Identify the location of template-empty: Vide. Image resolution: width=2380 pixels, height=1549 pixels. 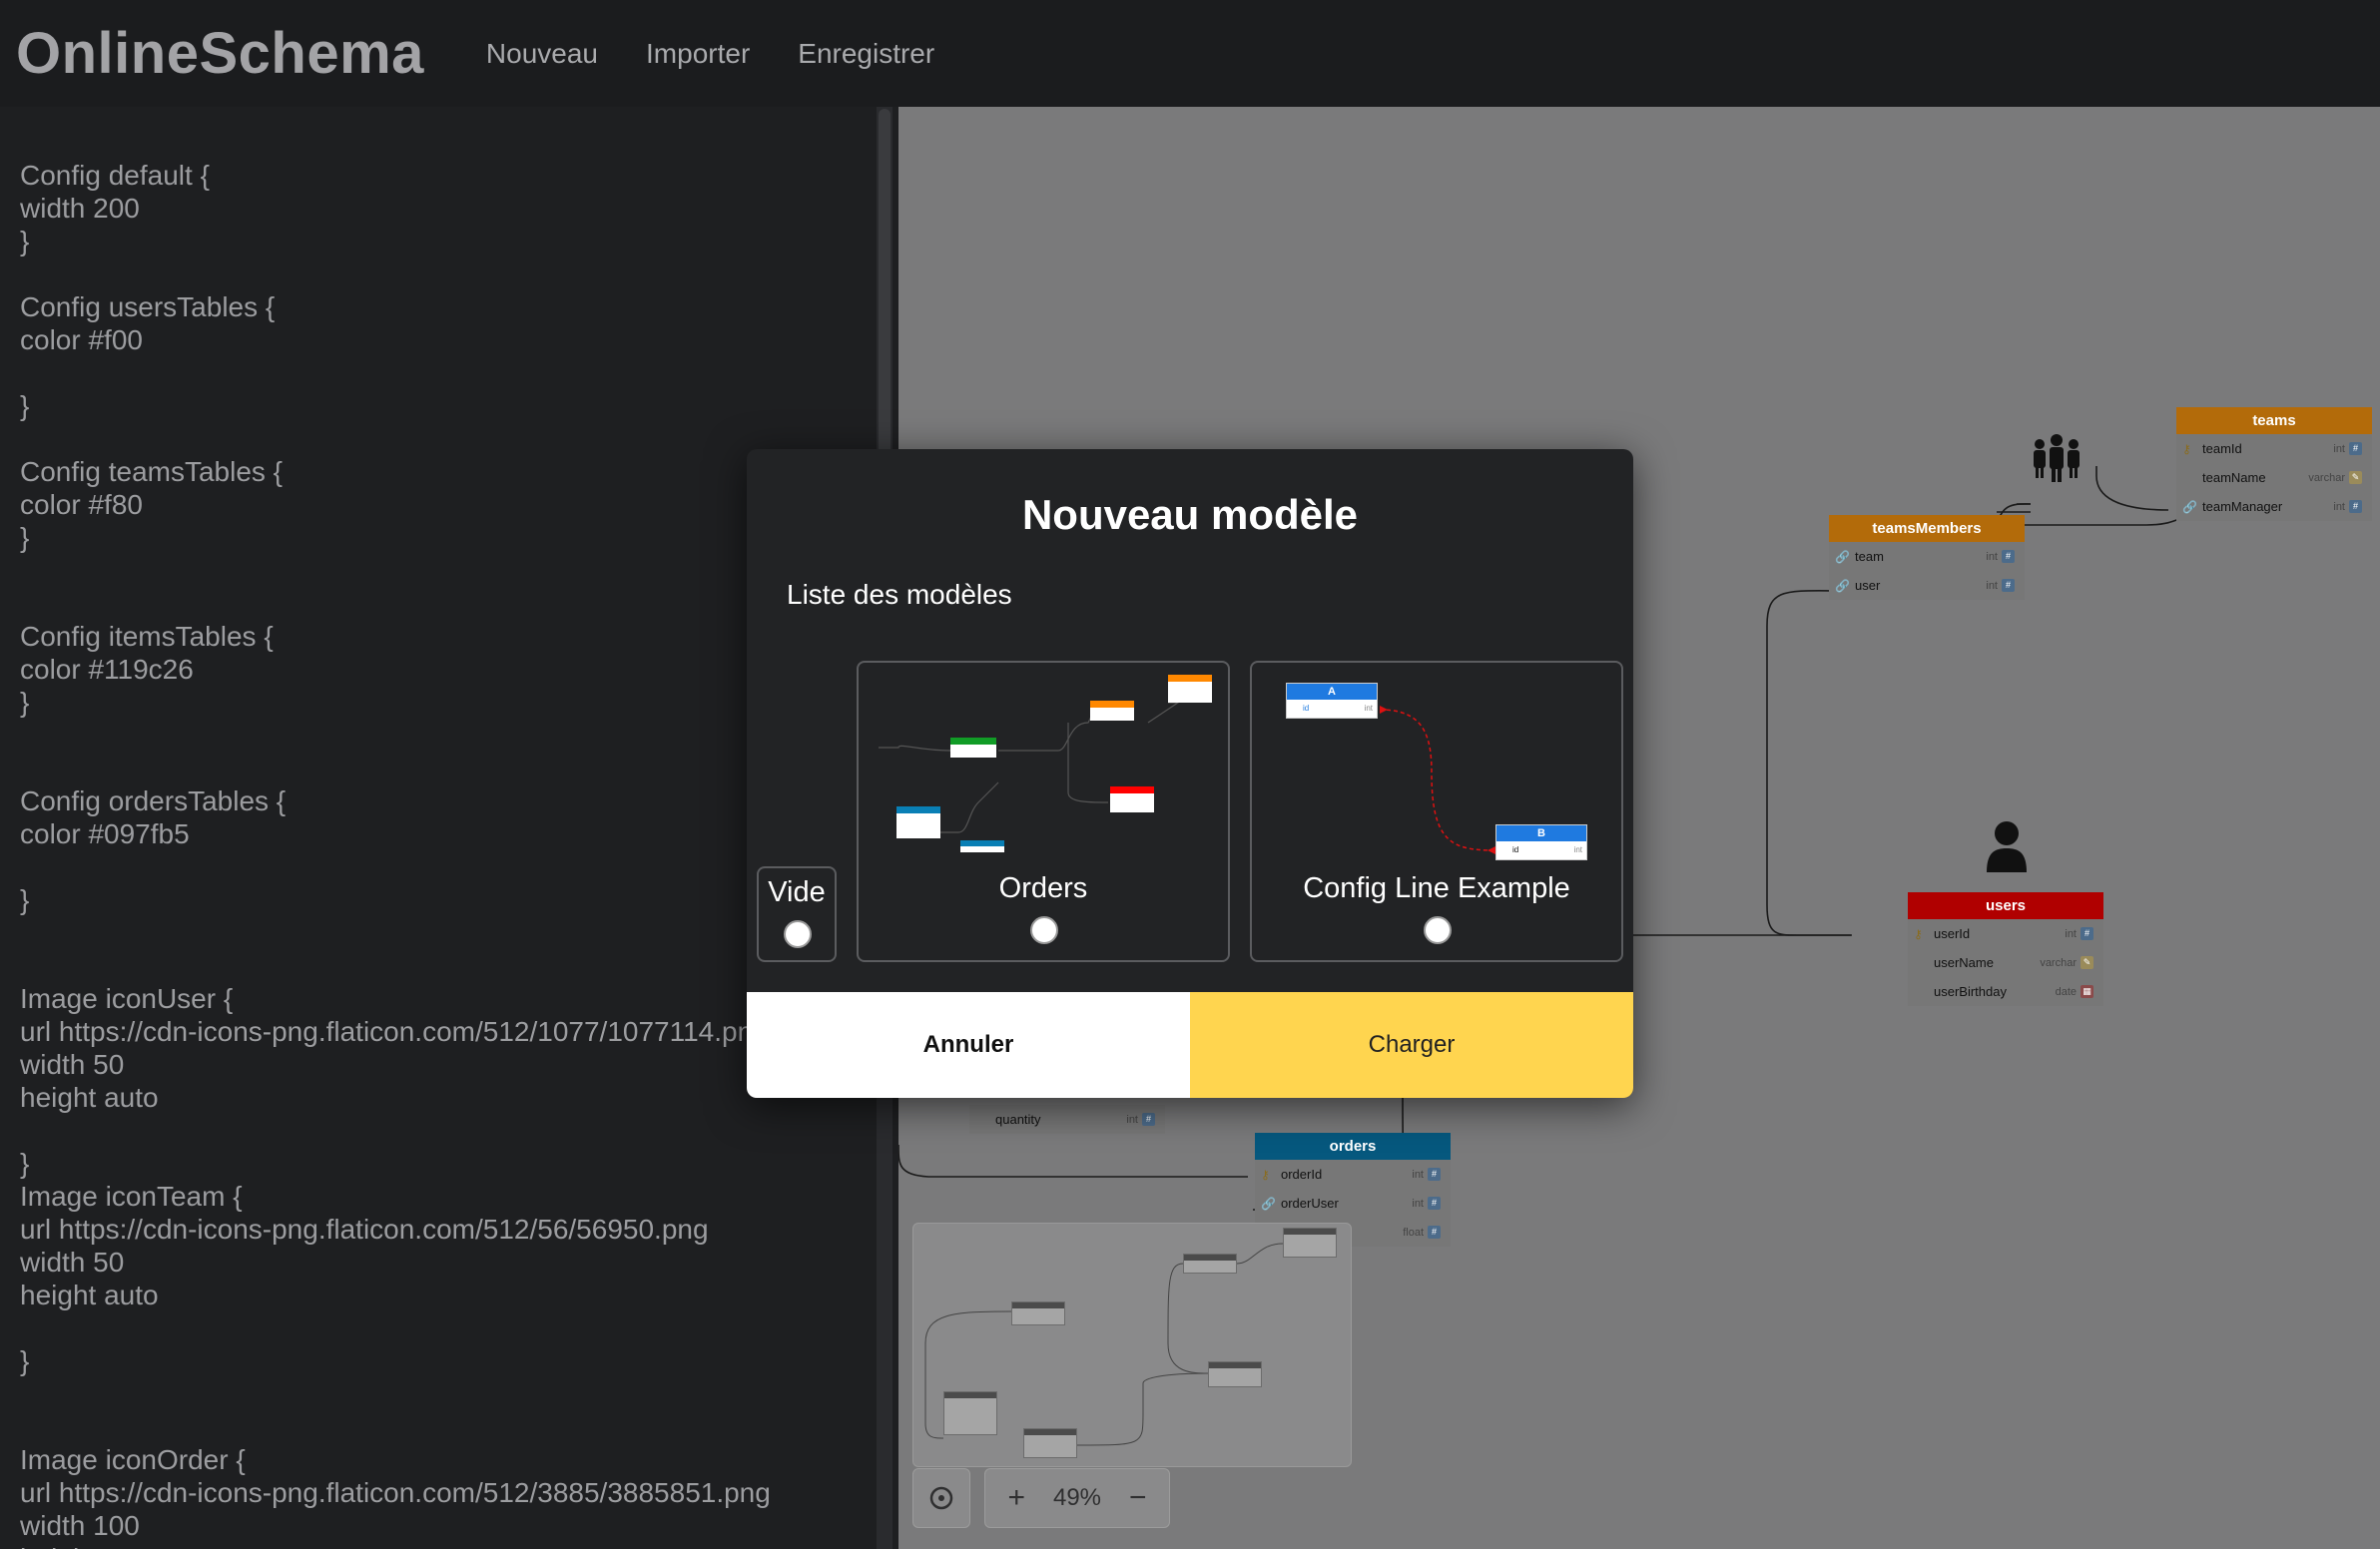
(797, 914).